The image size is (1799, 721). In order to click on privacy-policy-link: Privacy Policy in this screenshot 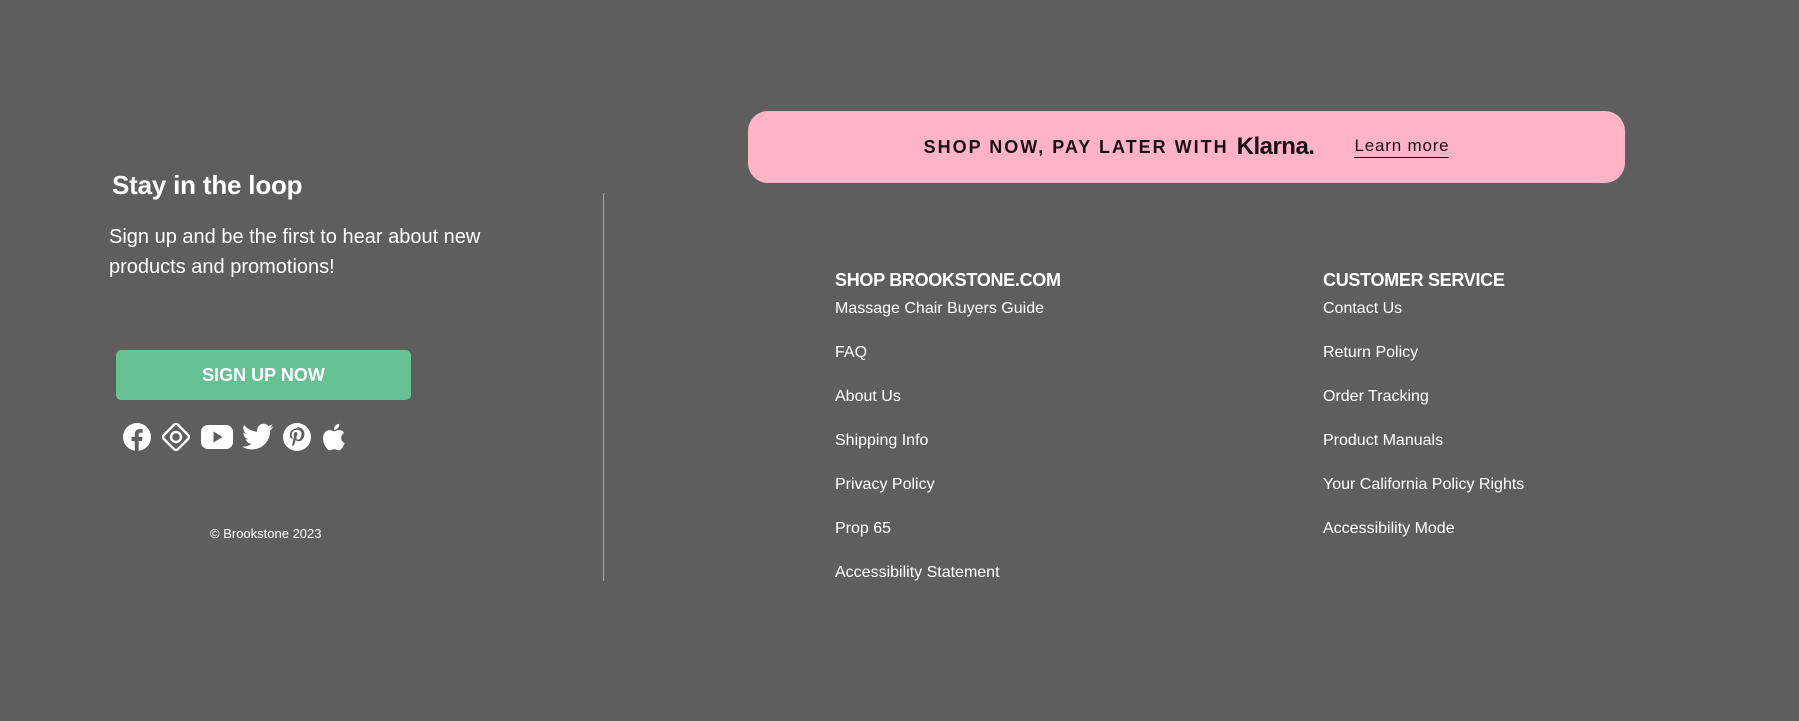, I will do `click(885, 485)`.